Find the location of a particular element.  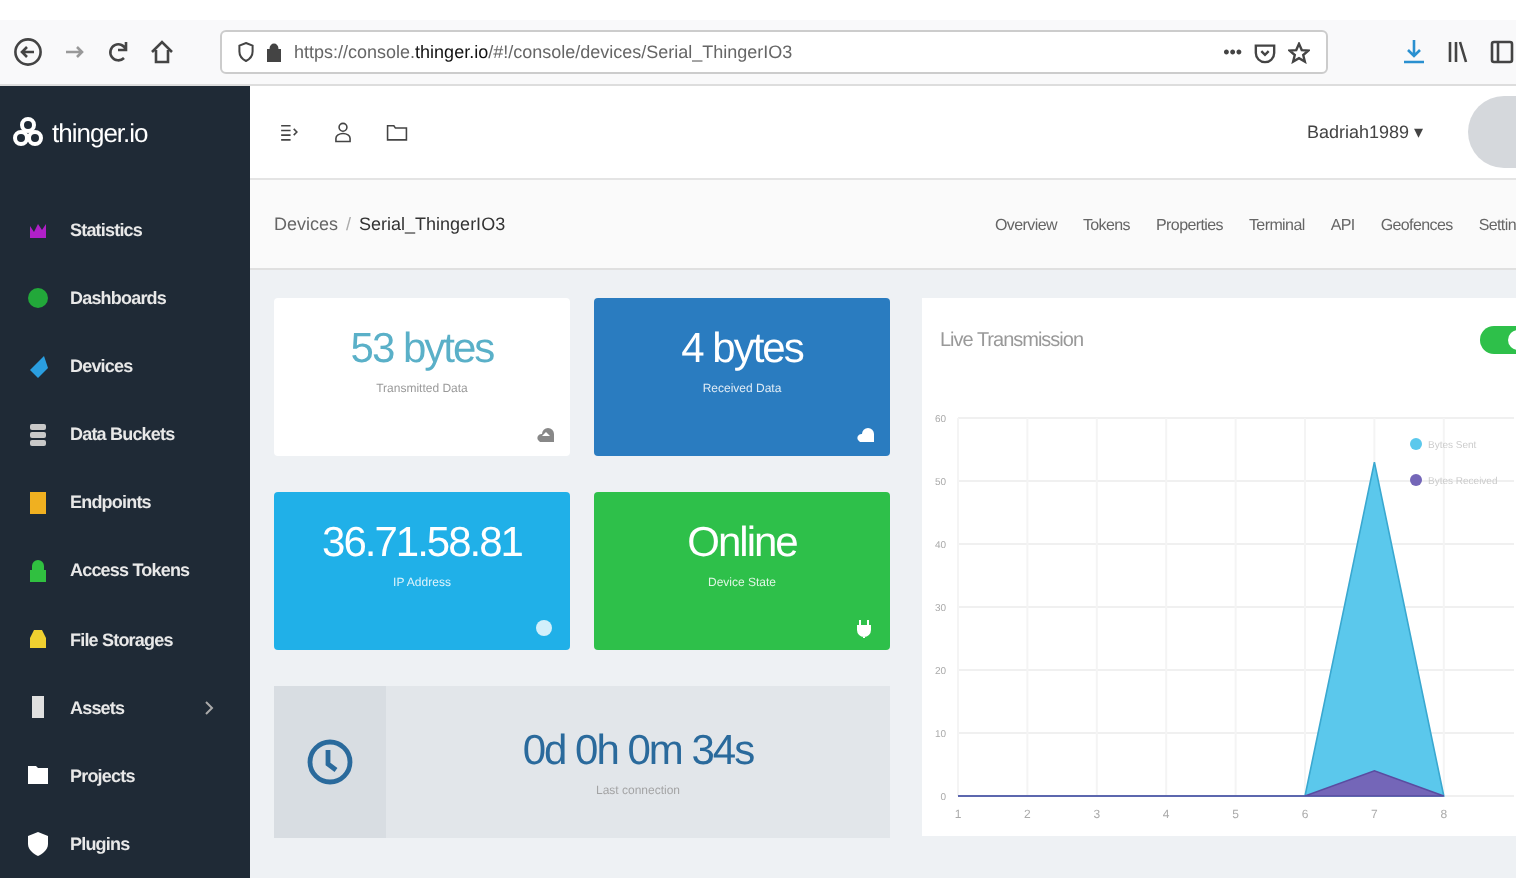

uptime-value: 0d 0h 0m 34s is located at coordinates (638, 751).